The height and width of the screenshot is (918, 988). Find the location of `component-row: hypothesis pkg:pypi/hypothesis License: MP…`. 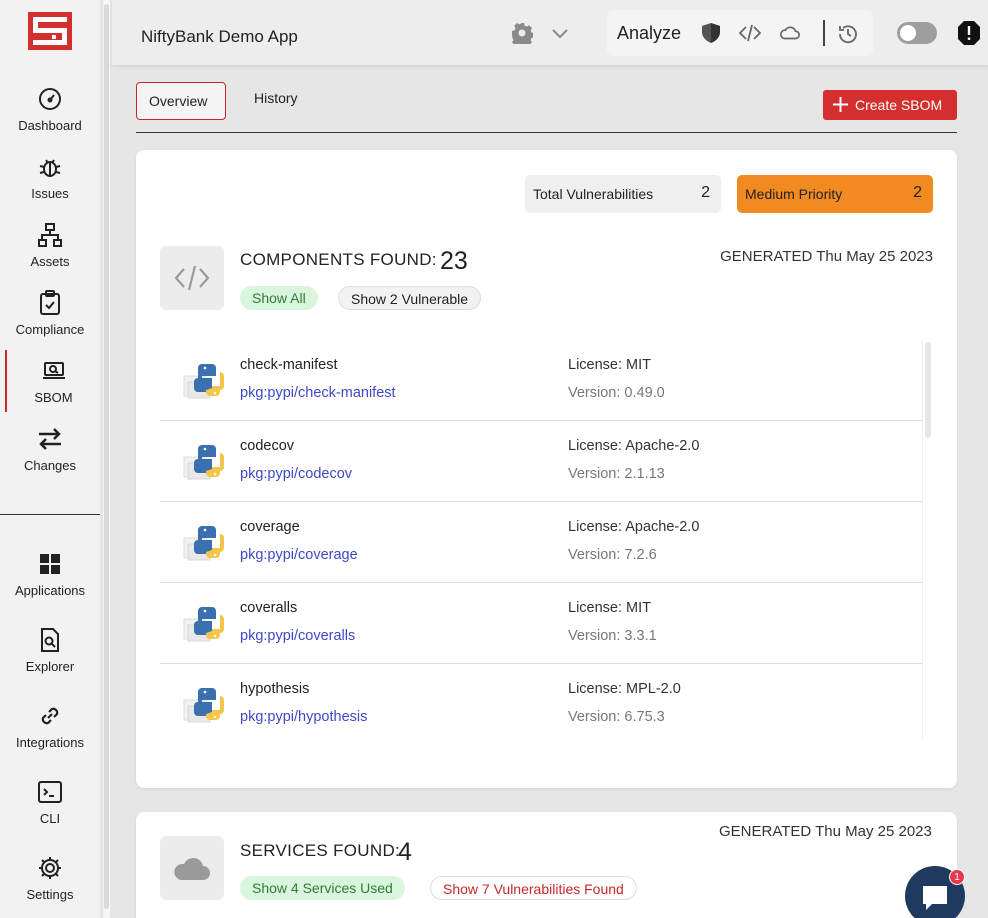

component-row: hypothesis pkg:pypi/hypothesis License: MP… is located at coordinates (541, 702).